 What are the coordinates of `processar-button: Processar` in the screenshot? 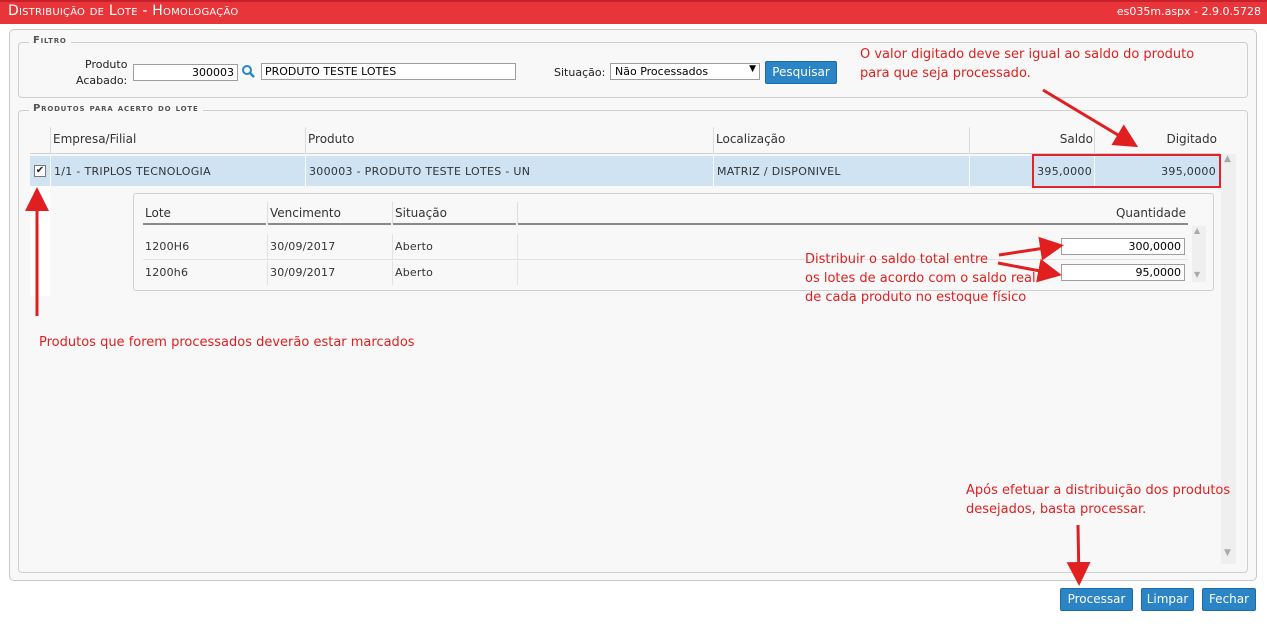 It's located at (1096, 599).